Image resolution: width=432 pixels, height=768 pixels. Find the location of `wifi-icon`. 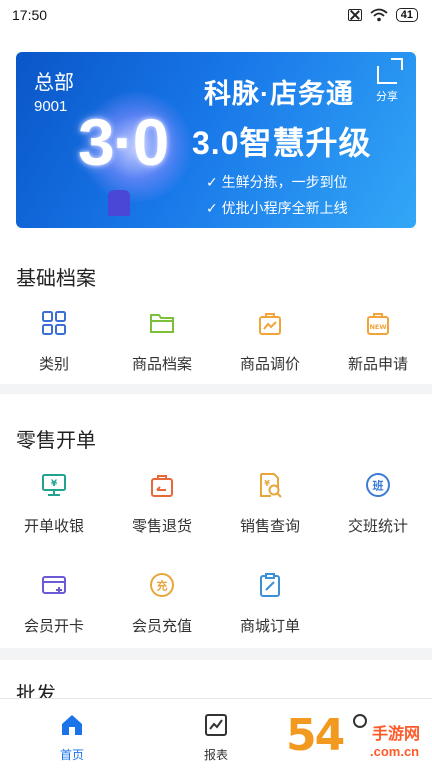

wifi-icon is located at coordinates (379, 15).